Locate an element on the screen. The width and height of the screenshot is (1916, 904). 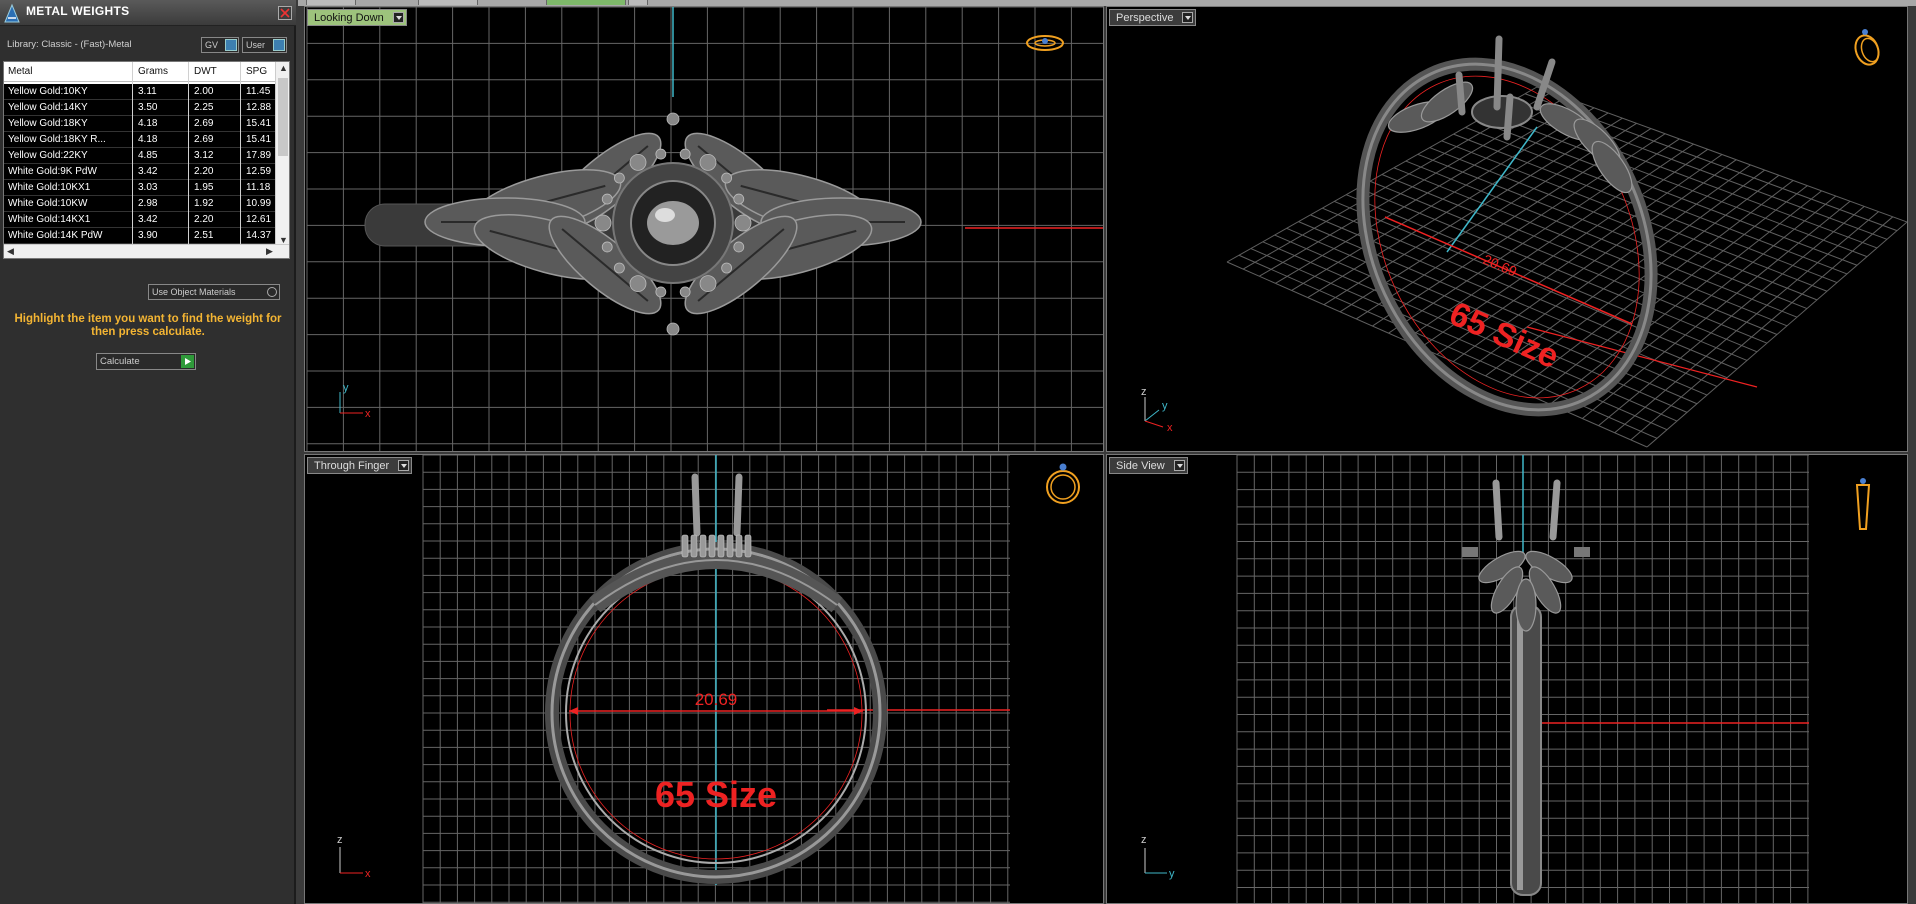
table-row: White Gold:14KX1 3.42 2.20 12.61 is located at coordinates (140, 220).